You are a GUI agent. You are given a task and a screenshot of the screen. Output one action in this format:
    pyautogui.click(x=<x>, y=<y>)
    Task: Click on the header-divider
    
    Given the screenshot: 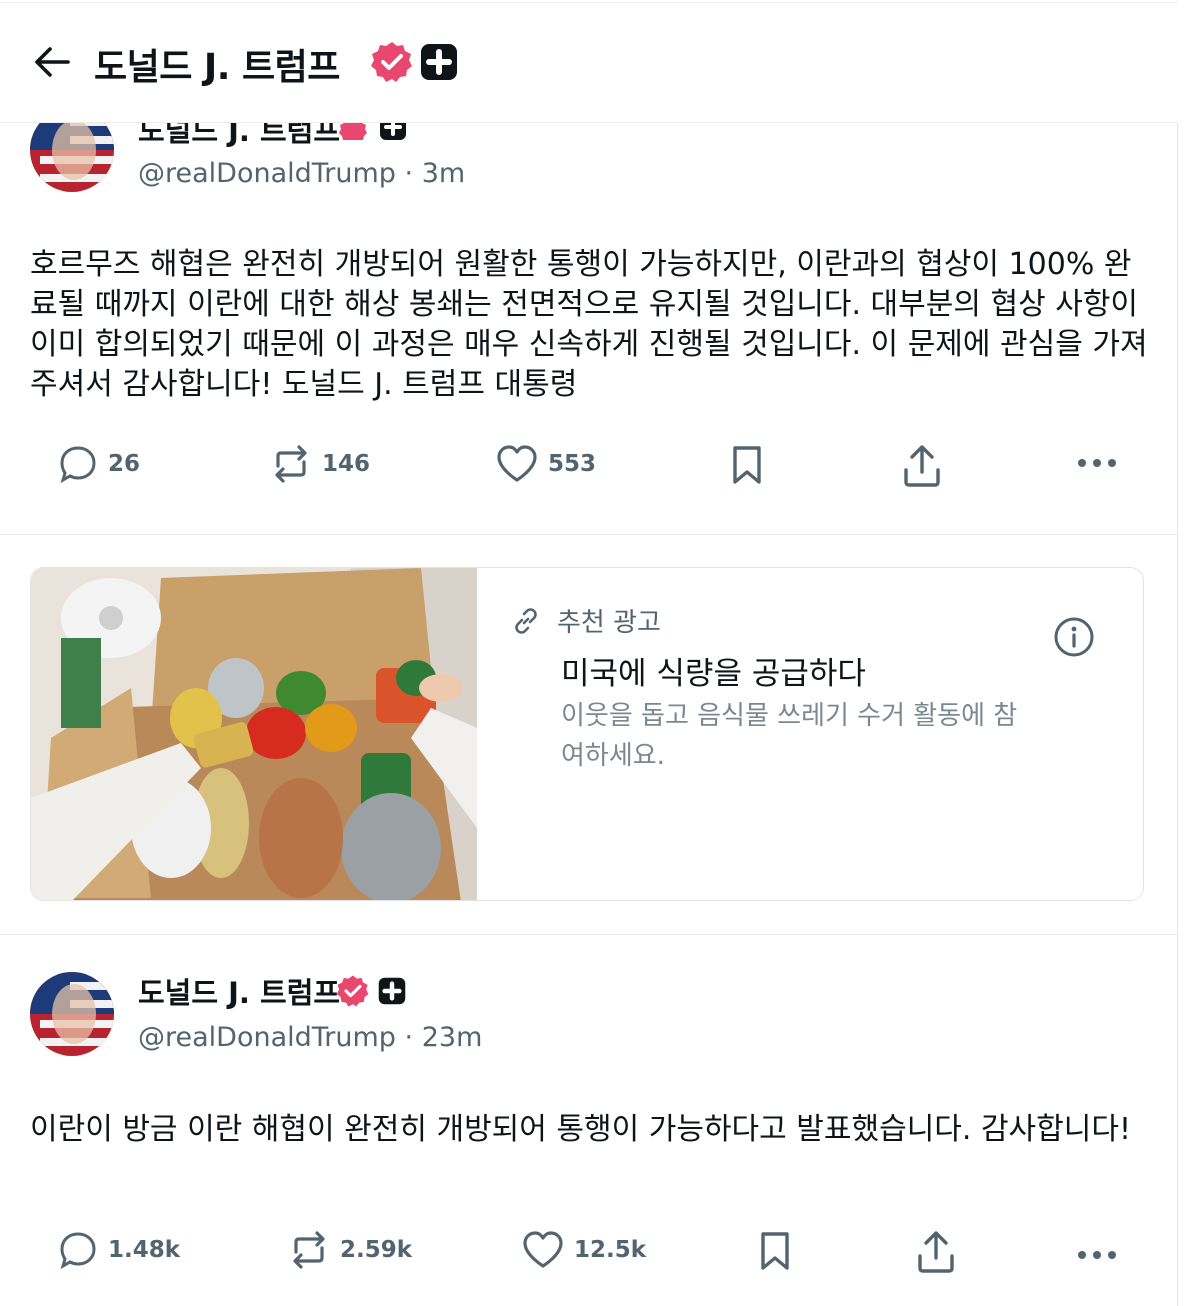 What is the action you would take?
    pyautogui.click(x=589, y=2)
    